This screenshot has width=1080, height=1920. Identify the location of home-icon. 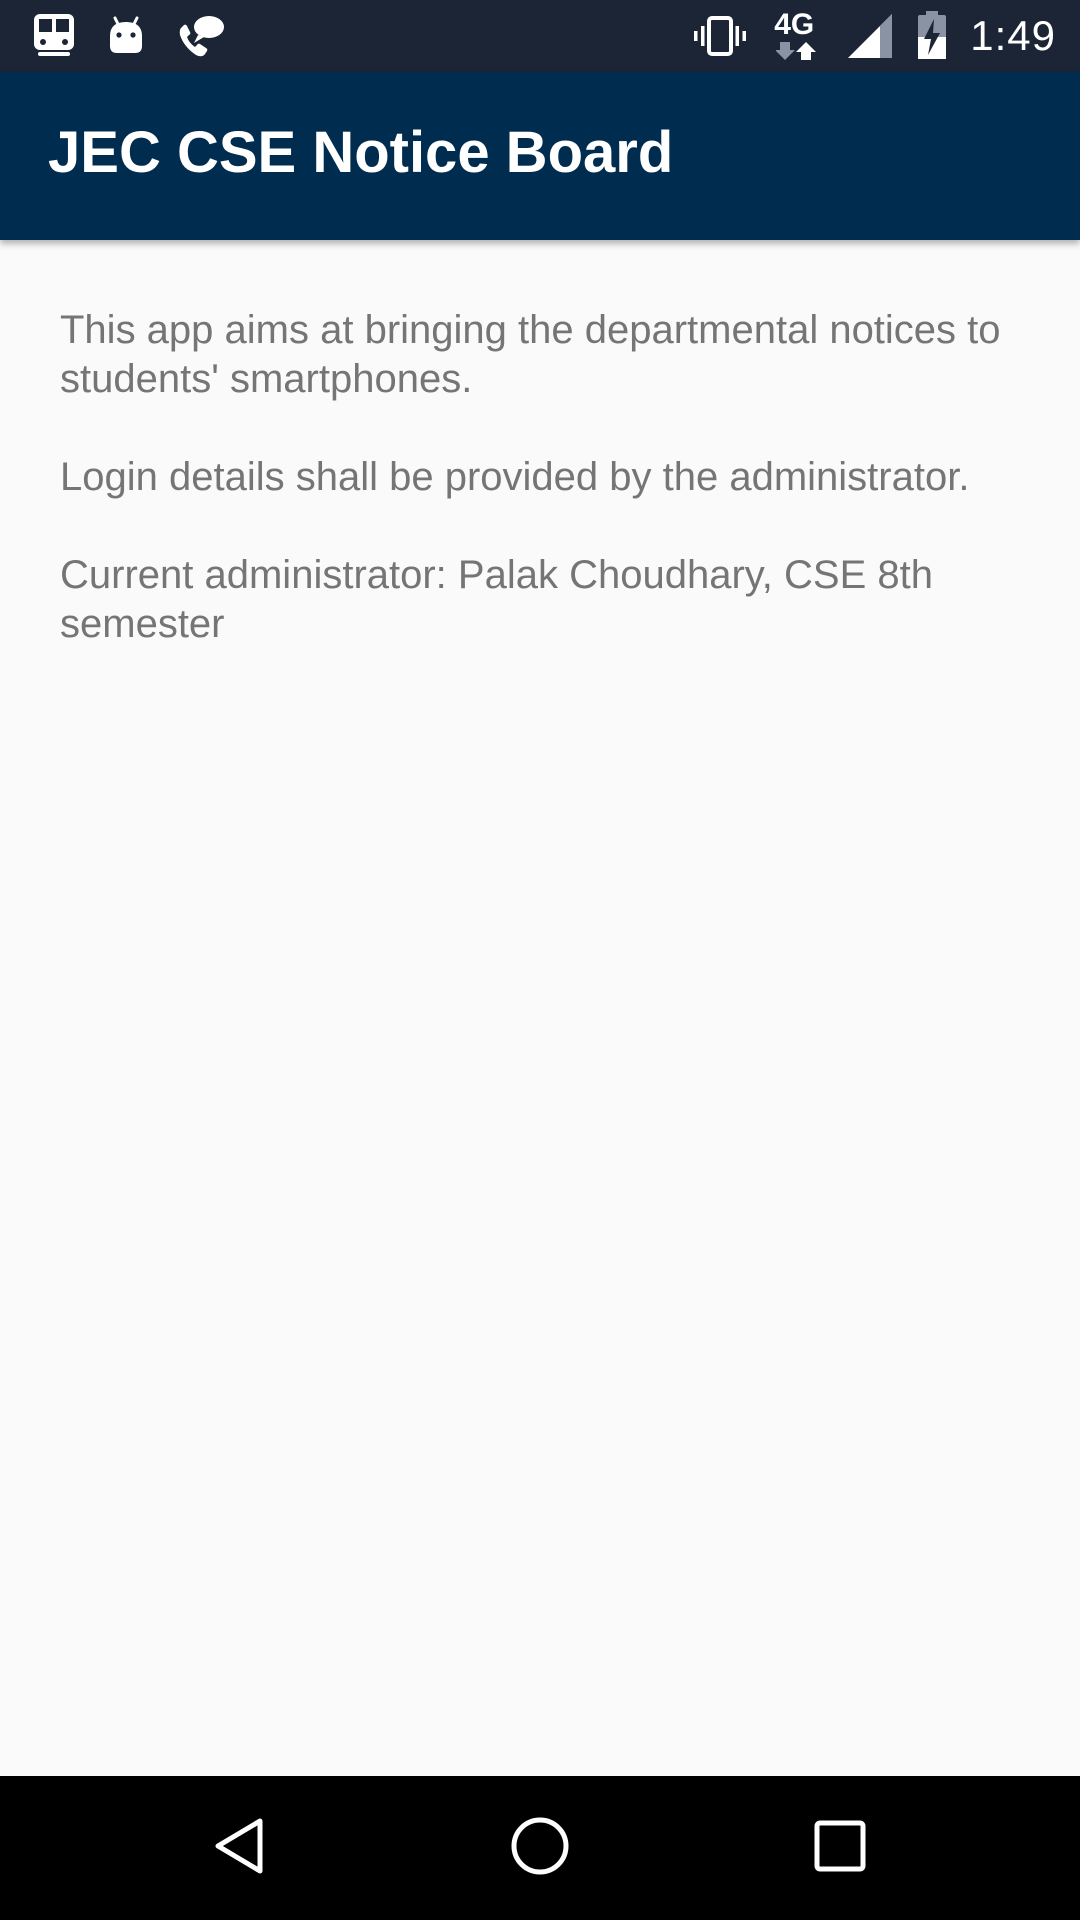
(540, 1848).